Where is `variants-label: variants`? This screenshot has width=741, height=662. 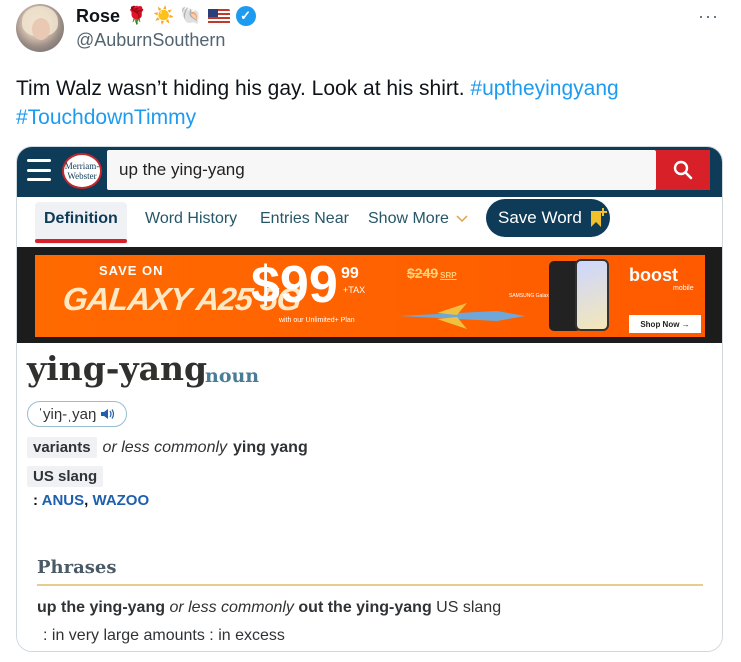 variants-label: variants is located at coordinates (62, 447).